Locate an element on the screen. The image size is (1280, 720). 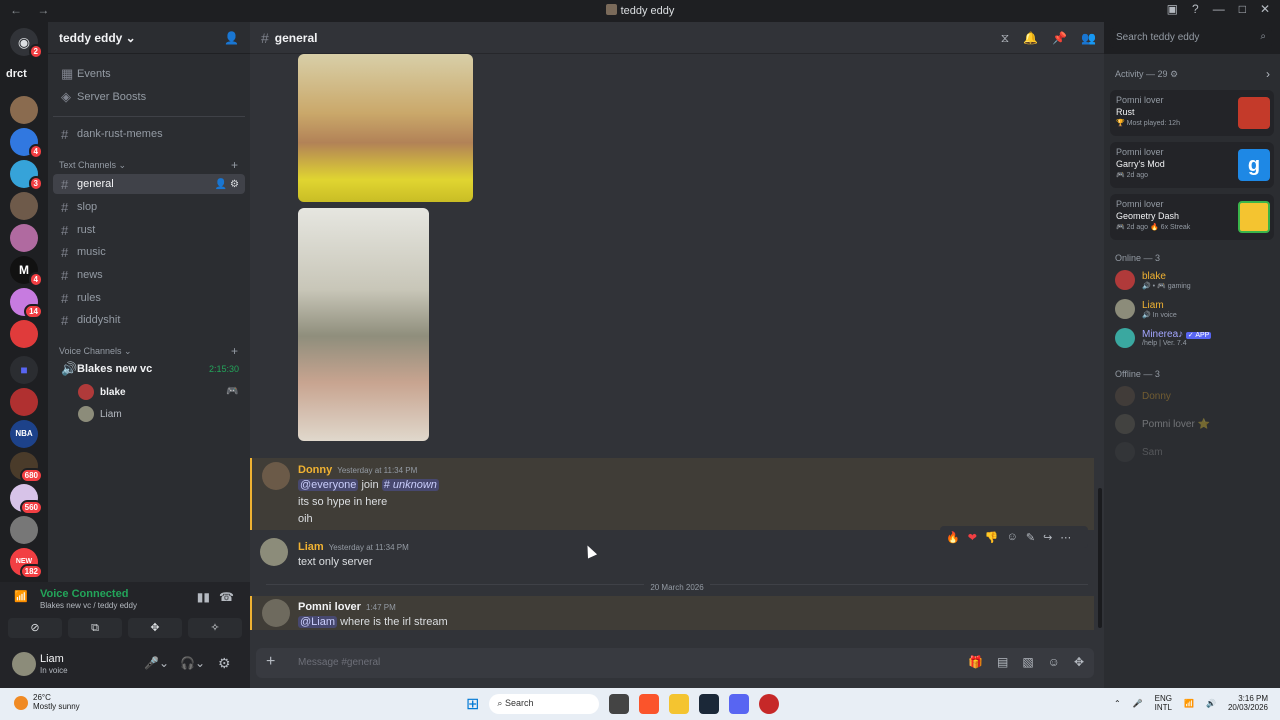
channel-dank-rust-memes: # dank-rust-memes is located at coordinates (149, 134).